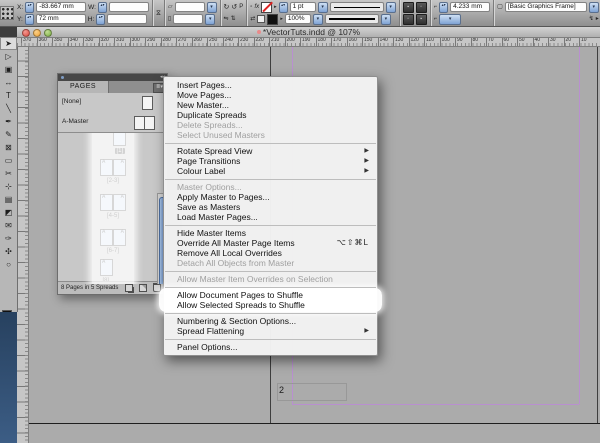 This screenshot has height=443, width=600. What do you see at coordinates (8, 43) in the screenshot?
I see `selection-tool: ➤` at bounding box center [8, 43].